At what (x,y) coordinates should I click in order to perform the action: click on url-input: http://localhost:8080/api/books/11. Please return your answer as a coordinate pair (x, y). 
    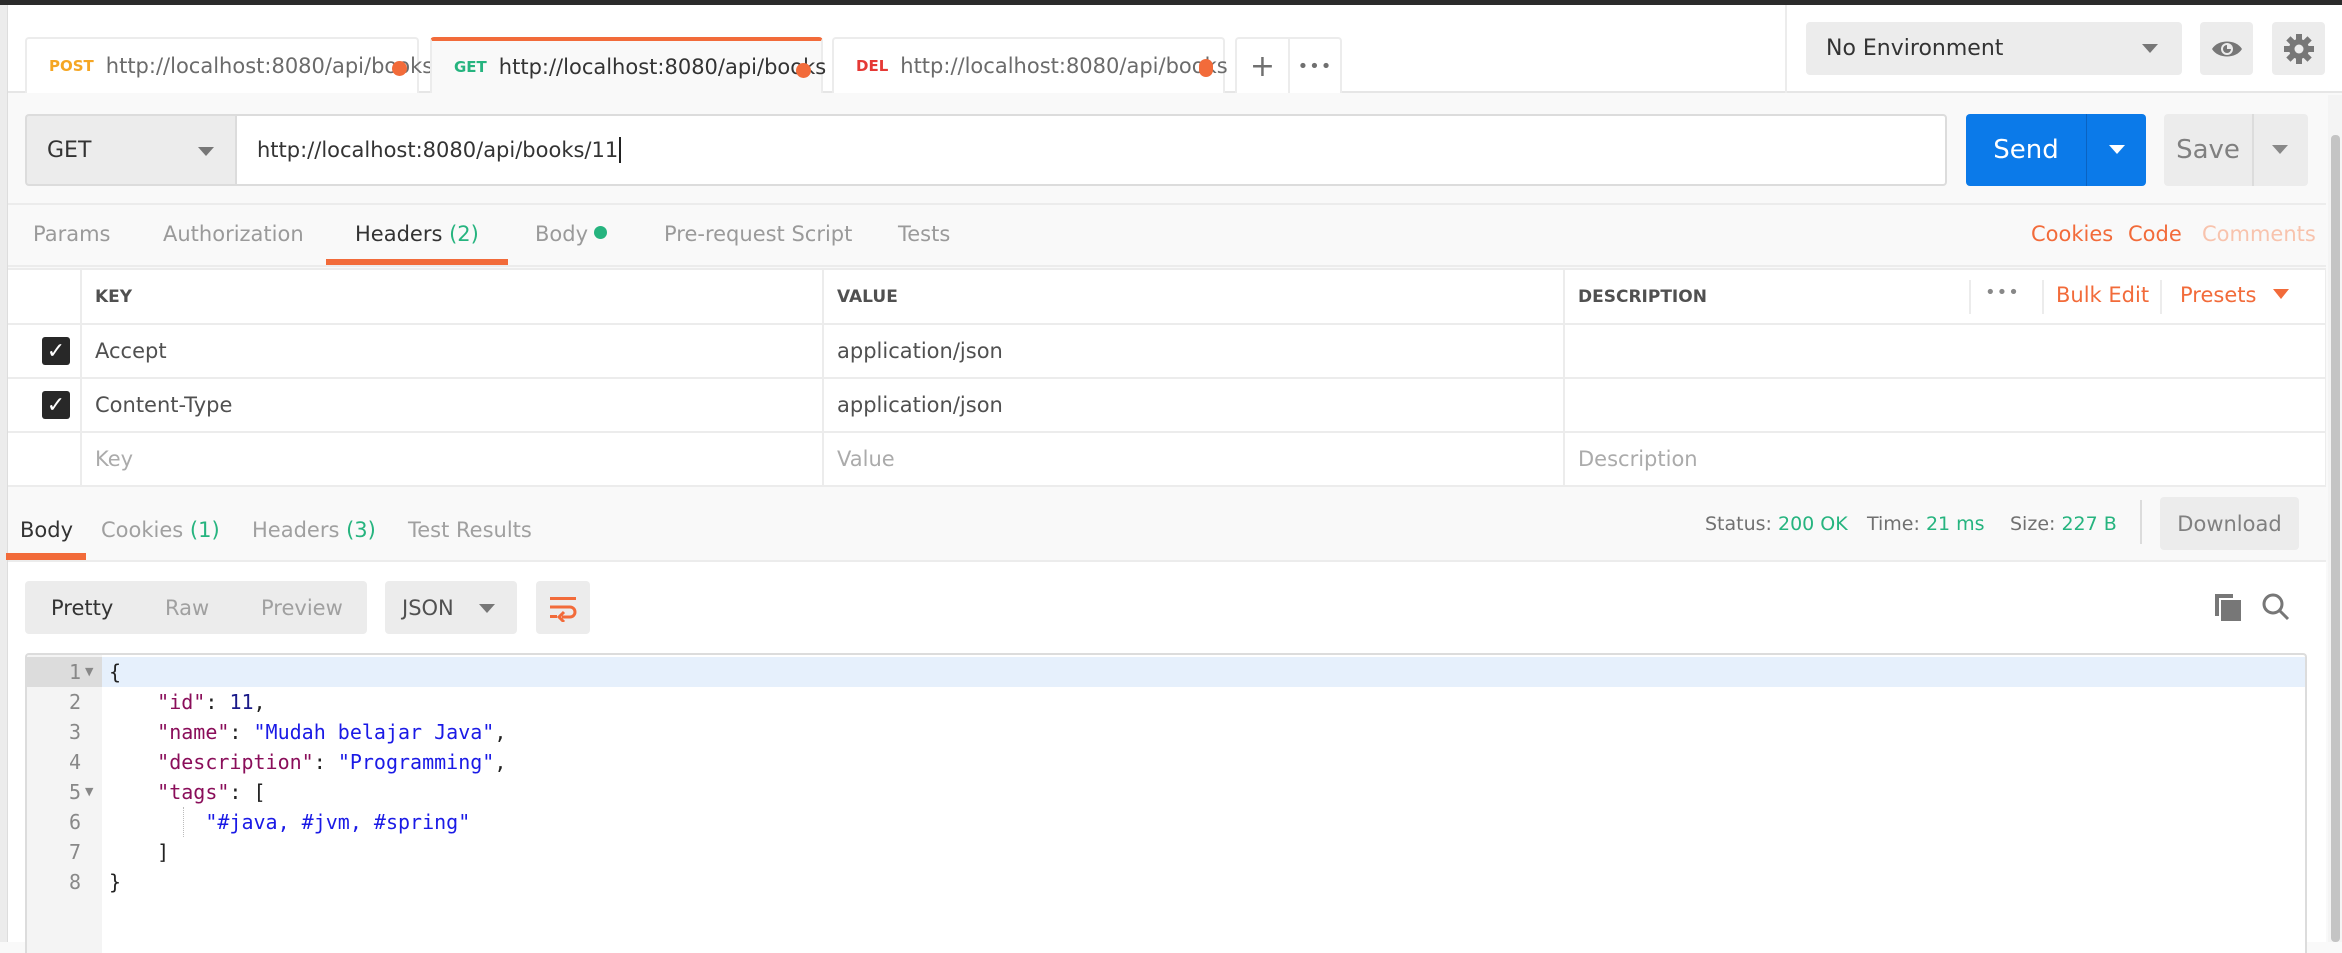
    Looking at the image, I should click on (1091, 150).